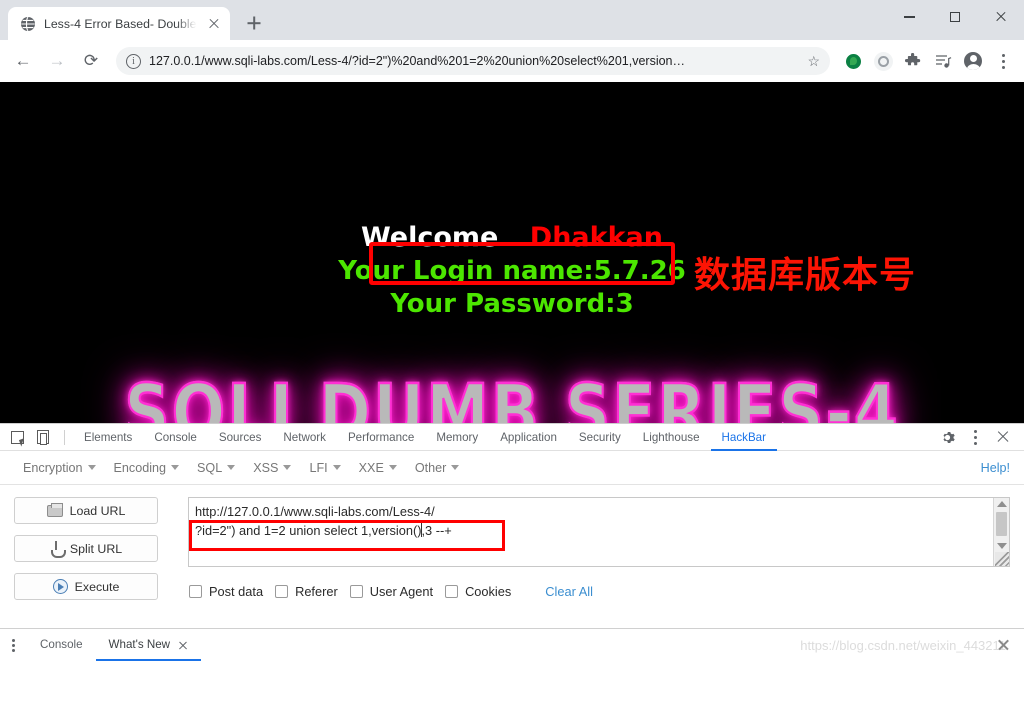 This screenshot has width=1024, height=723. What do you see at coordinates (254, 23) in the screenshot?
I see `new-tab-button` at bounding box center [254, 23].